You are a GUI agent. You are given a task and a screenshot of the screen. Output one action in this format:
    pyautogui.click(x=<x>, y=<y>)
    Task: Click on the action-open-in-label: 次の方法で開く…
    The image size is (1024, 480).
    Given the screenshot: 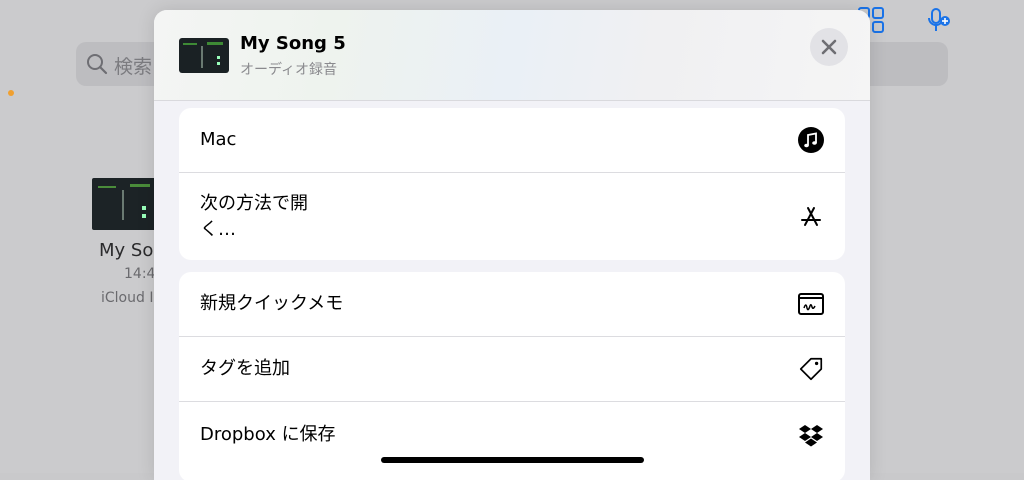 What is the action you would take?
    pyautogui.click(x=254, y=216)
    